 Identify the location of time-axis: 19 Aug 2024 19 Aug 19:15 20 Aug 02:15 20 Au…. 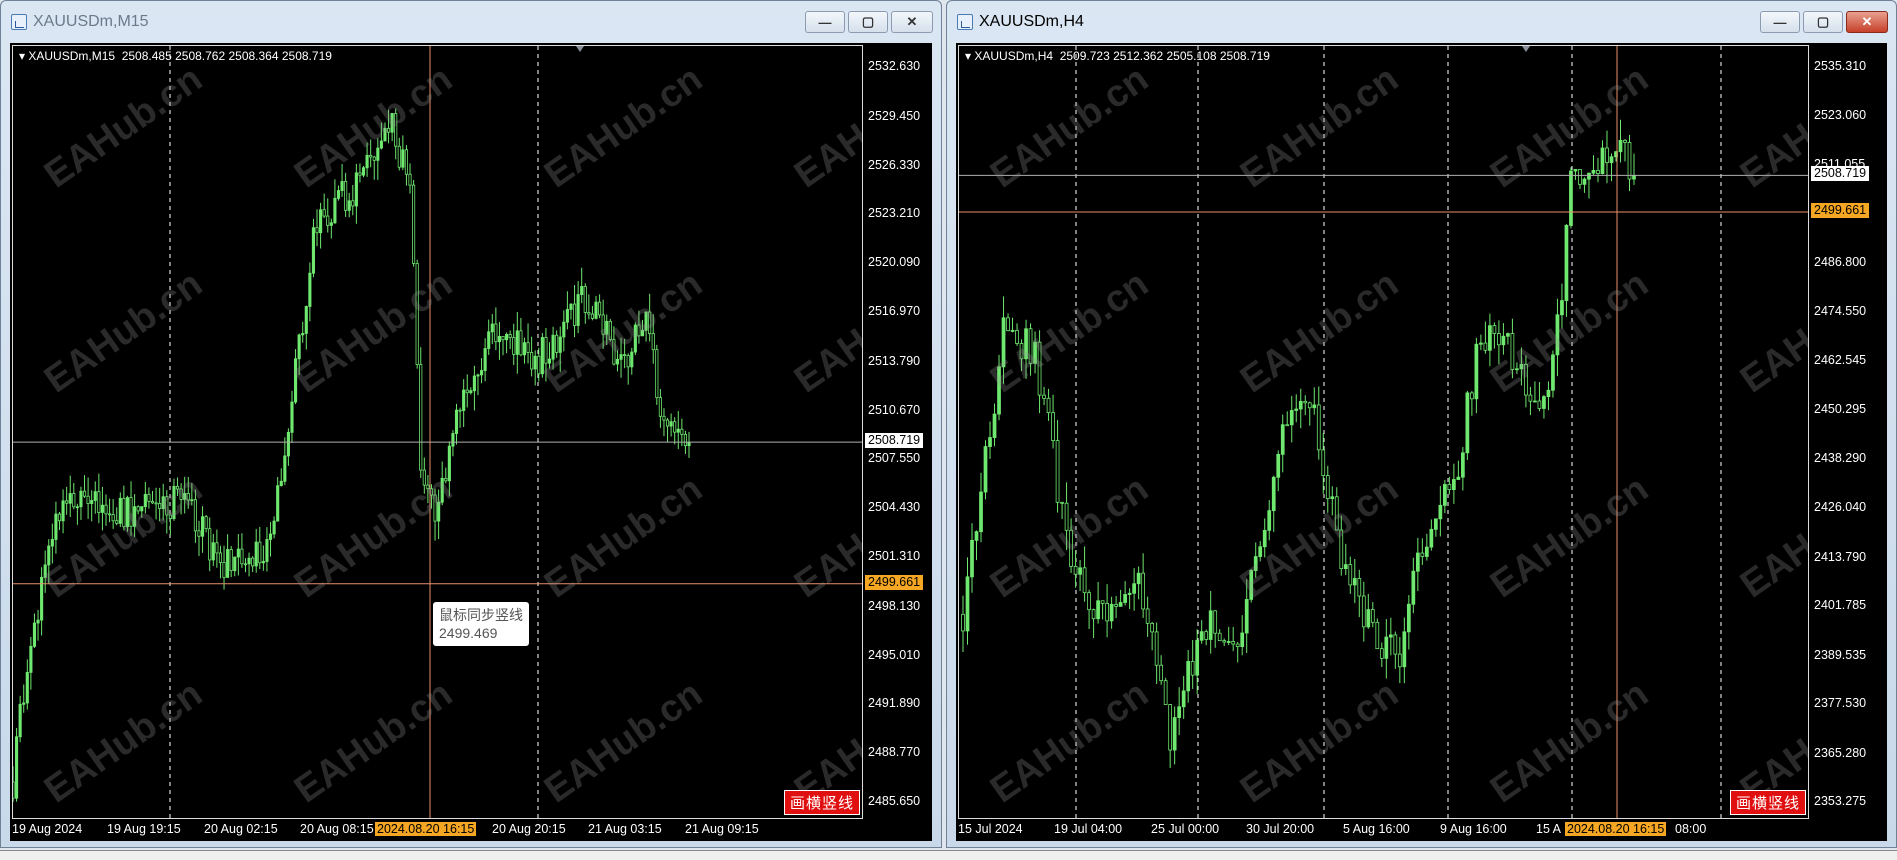
(437, 831).